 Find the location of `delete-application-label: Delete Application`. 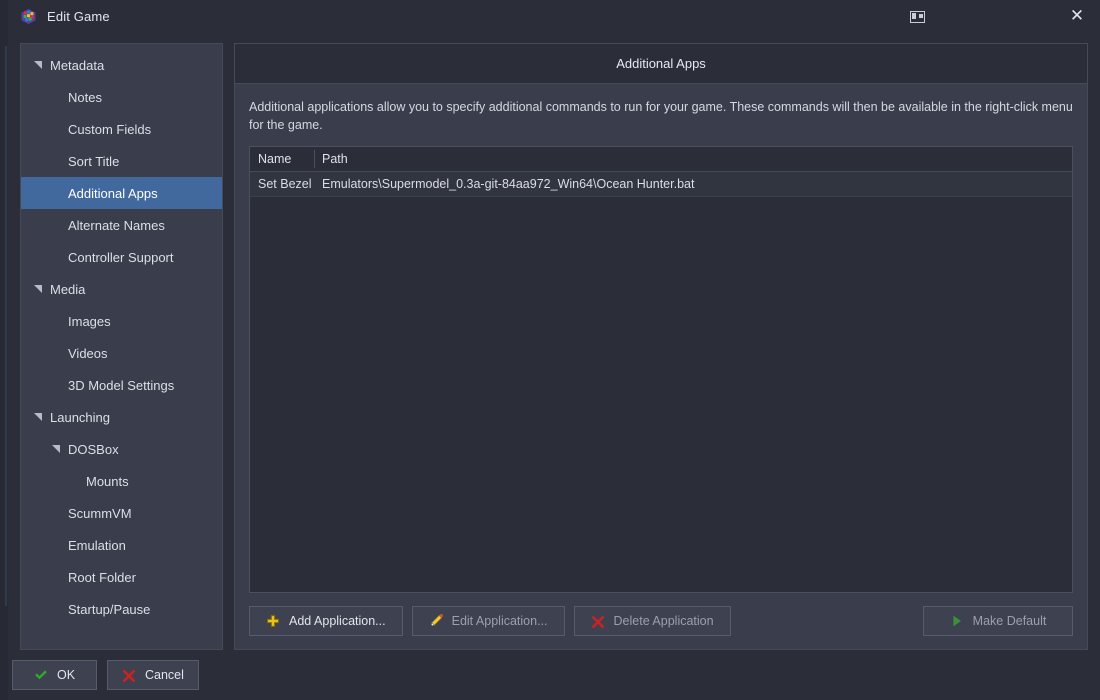

delete-application-label: Delete Application is located at coordinates (663, 620).